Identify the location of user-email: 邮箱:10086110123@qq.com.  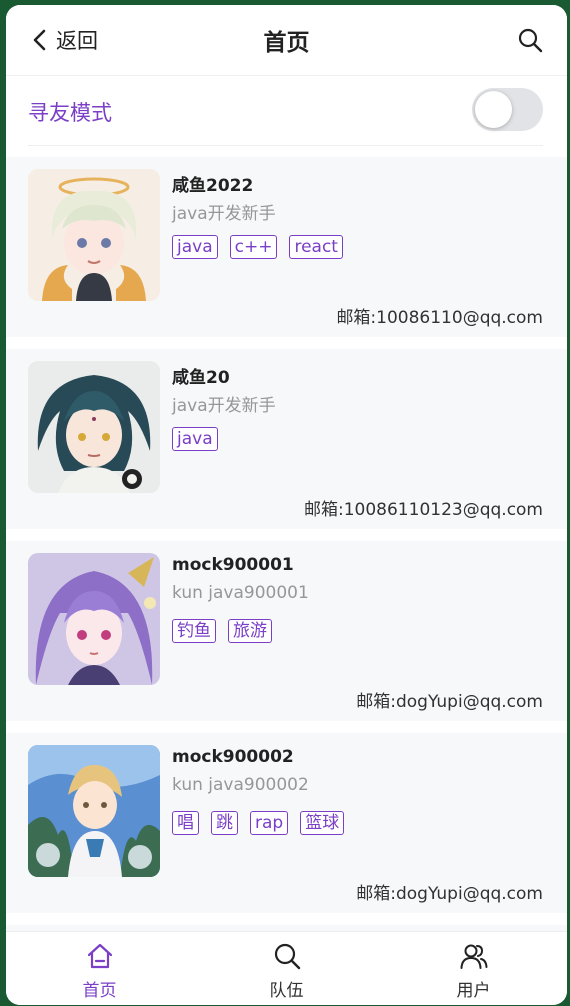
(423, 510).